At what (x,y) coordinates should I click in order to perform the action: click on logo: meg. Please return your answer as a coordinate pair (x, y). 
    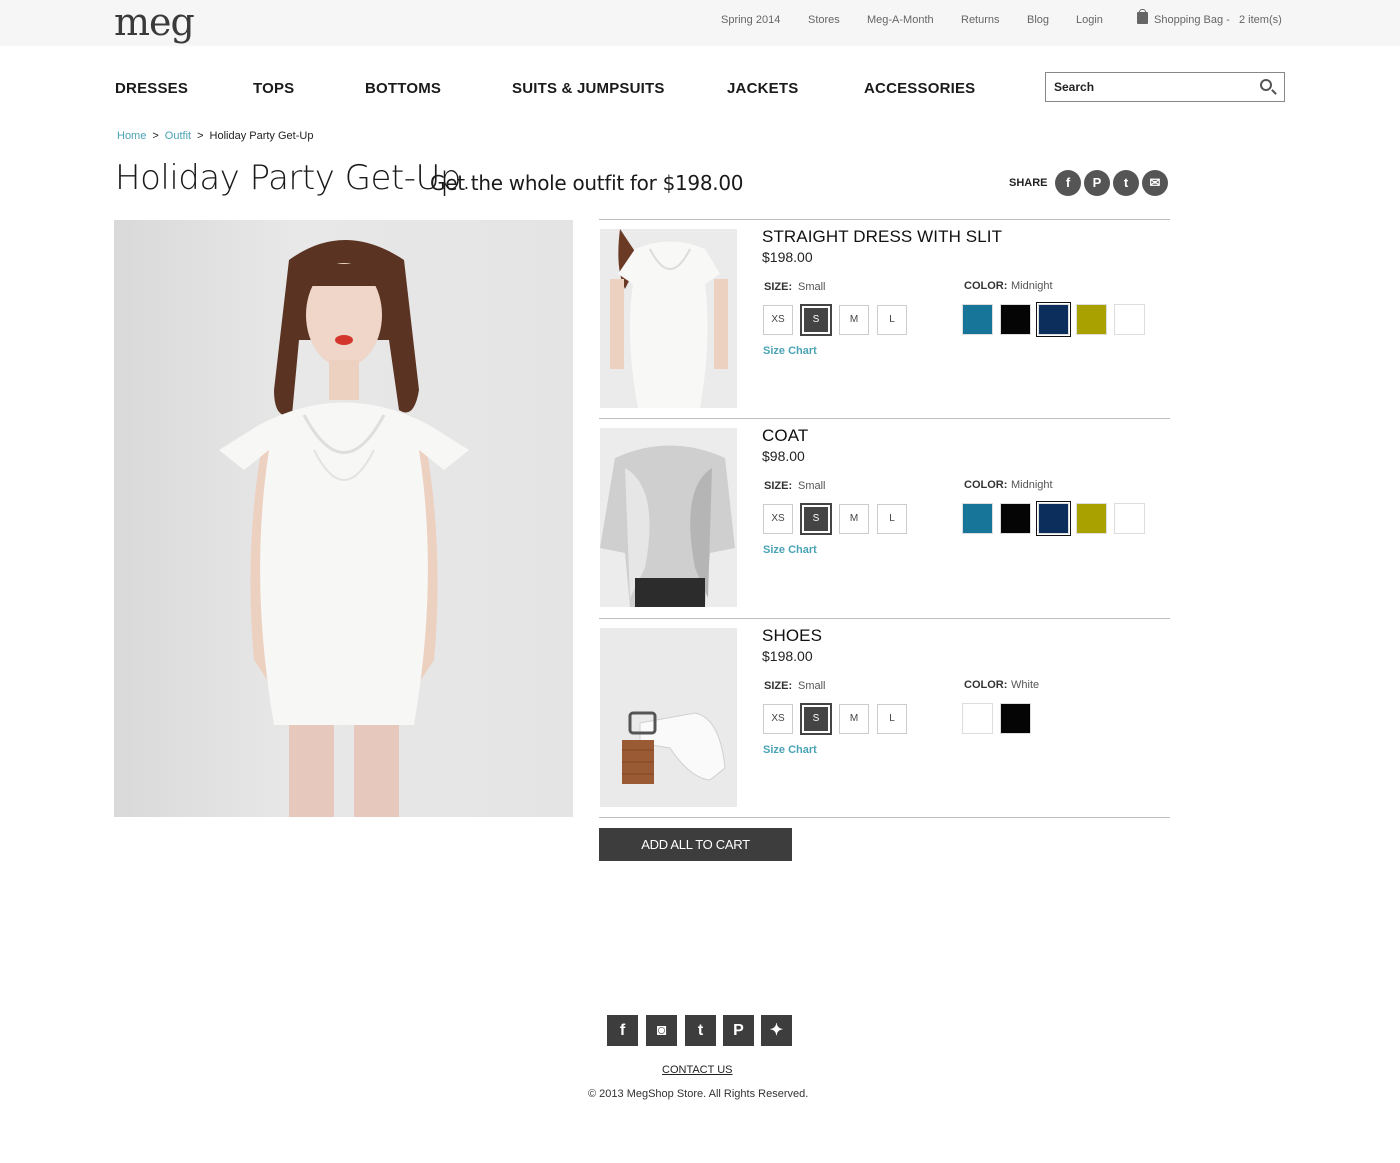
    Looking at the image, I should click on (154, 22).